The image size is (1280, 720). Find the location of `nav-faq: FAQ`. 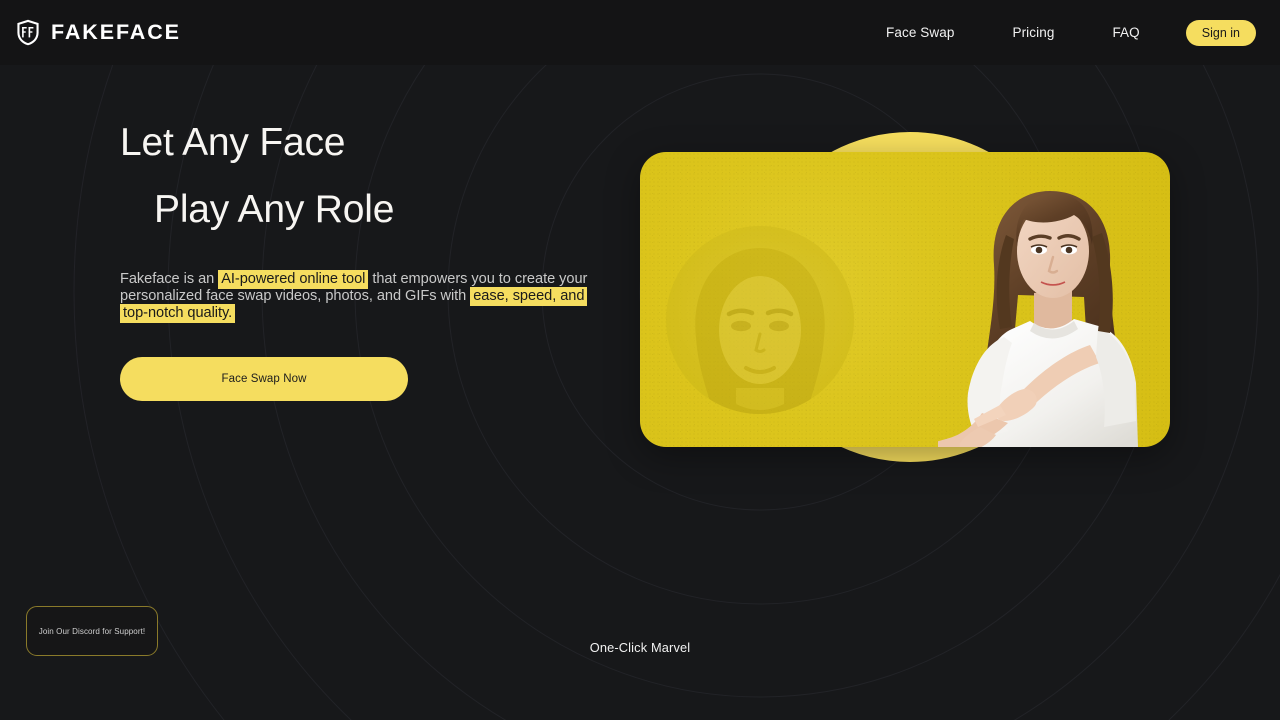

nav-faq: FAQ is located at coordinates (1125, 32).